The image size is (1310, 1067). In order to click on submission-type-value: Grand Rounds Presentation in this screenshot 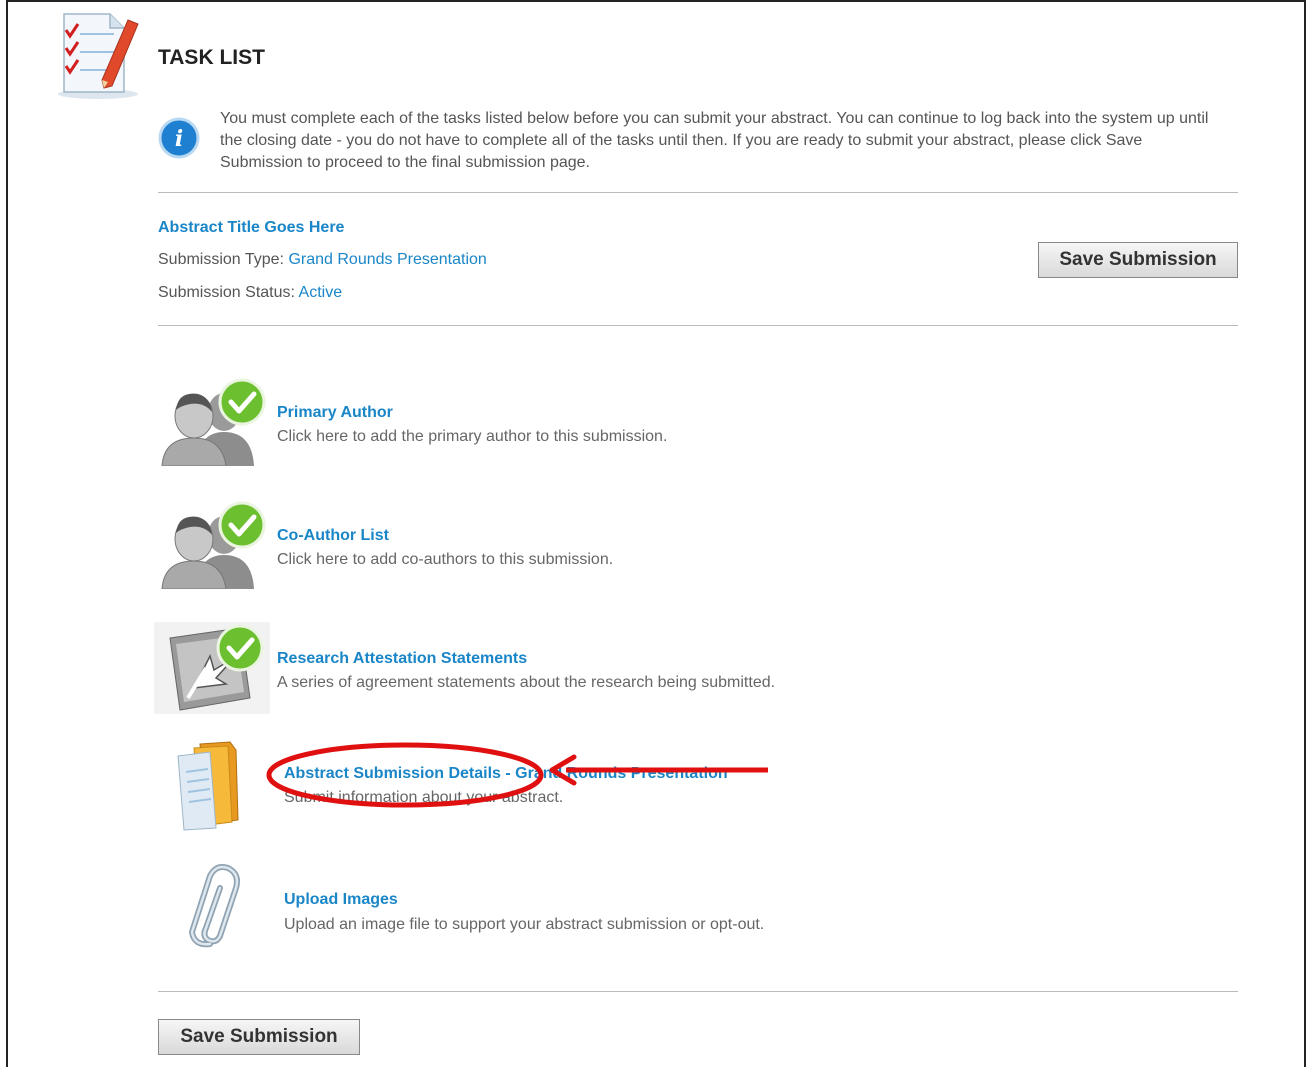, I will do `click(387, 259)`.